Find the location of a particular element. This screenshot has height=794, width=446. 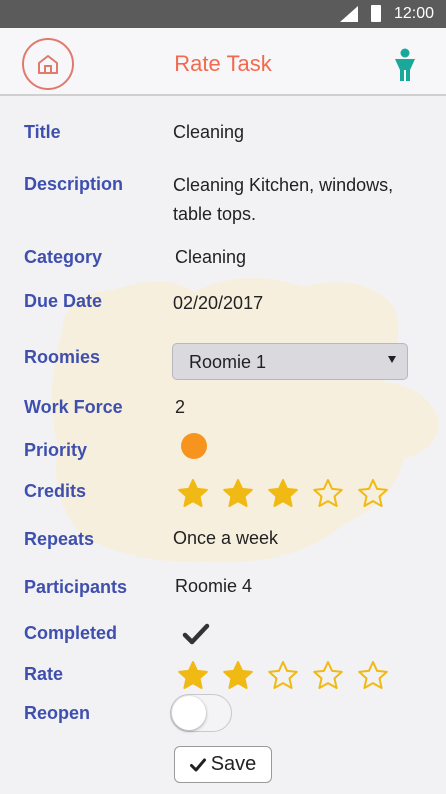

save-button-label: Save is located at coordinates (233, 764).